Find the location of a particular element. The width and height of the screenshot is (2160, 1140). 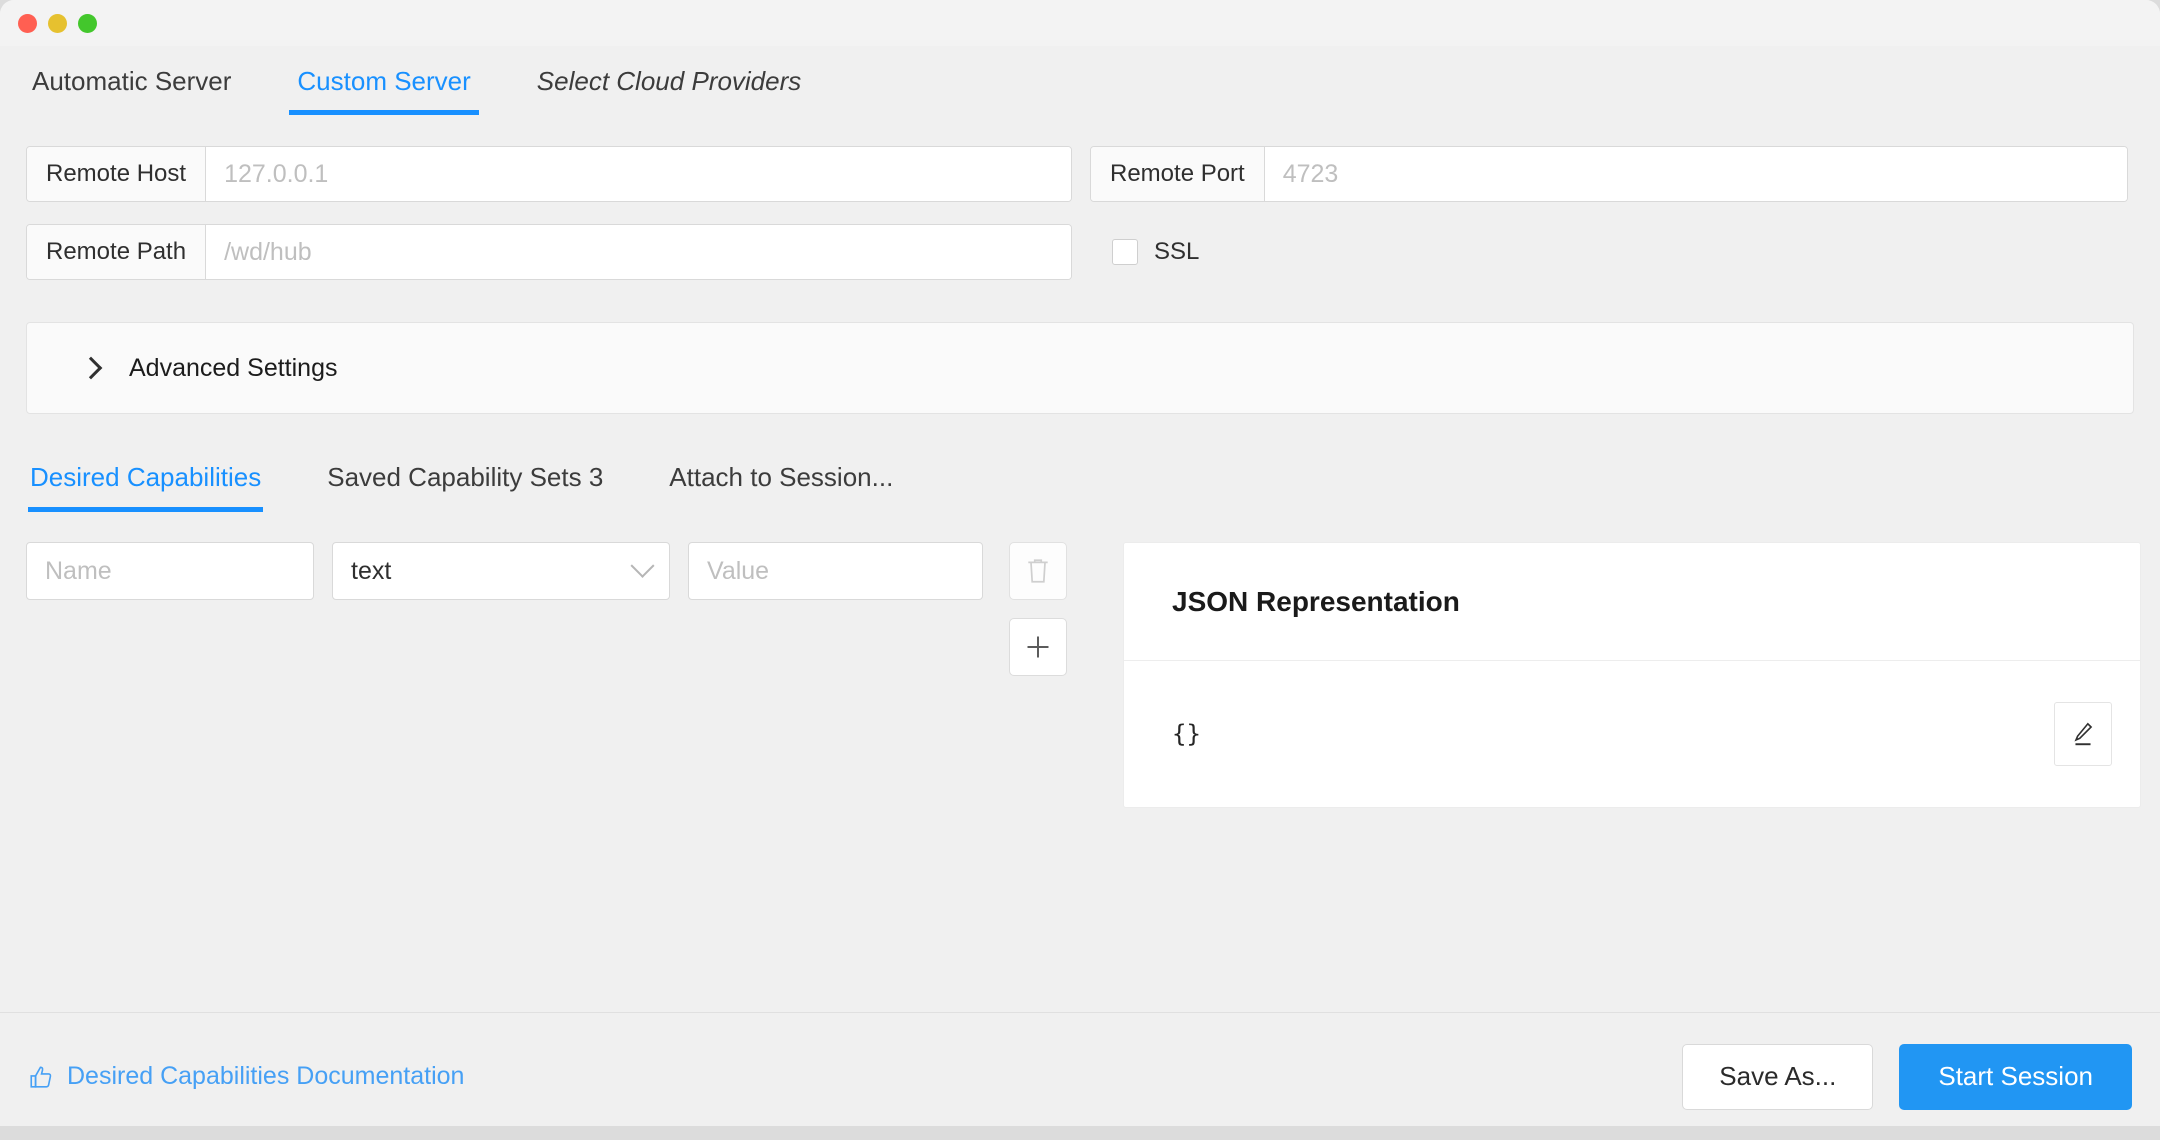

footer-buttons: Save As... Start Session is located at coordinates (1907, 1076).